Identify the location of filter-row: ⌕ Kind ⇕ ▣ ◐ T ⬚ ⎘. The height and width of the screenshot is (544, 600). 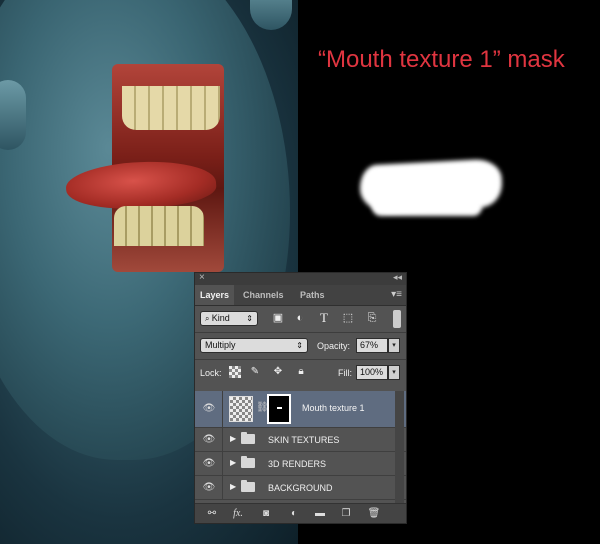
(300, 319).